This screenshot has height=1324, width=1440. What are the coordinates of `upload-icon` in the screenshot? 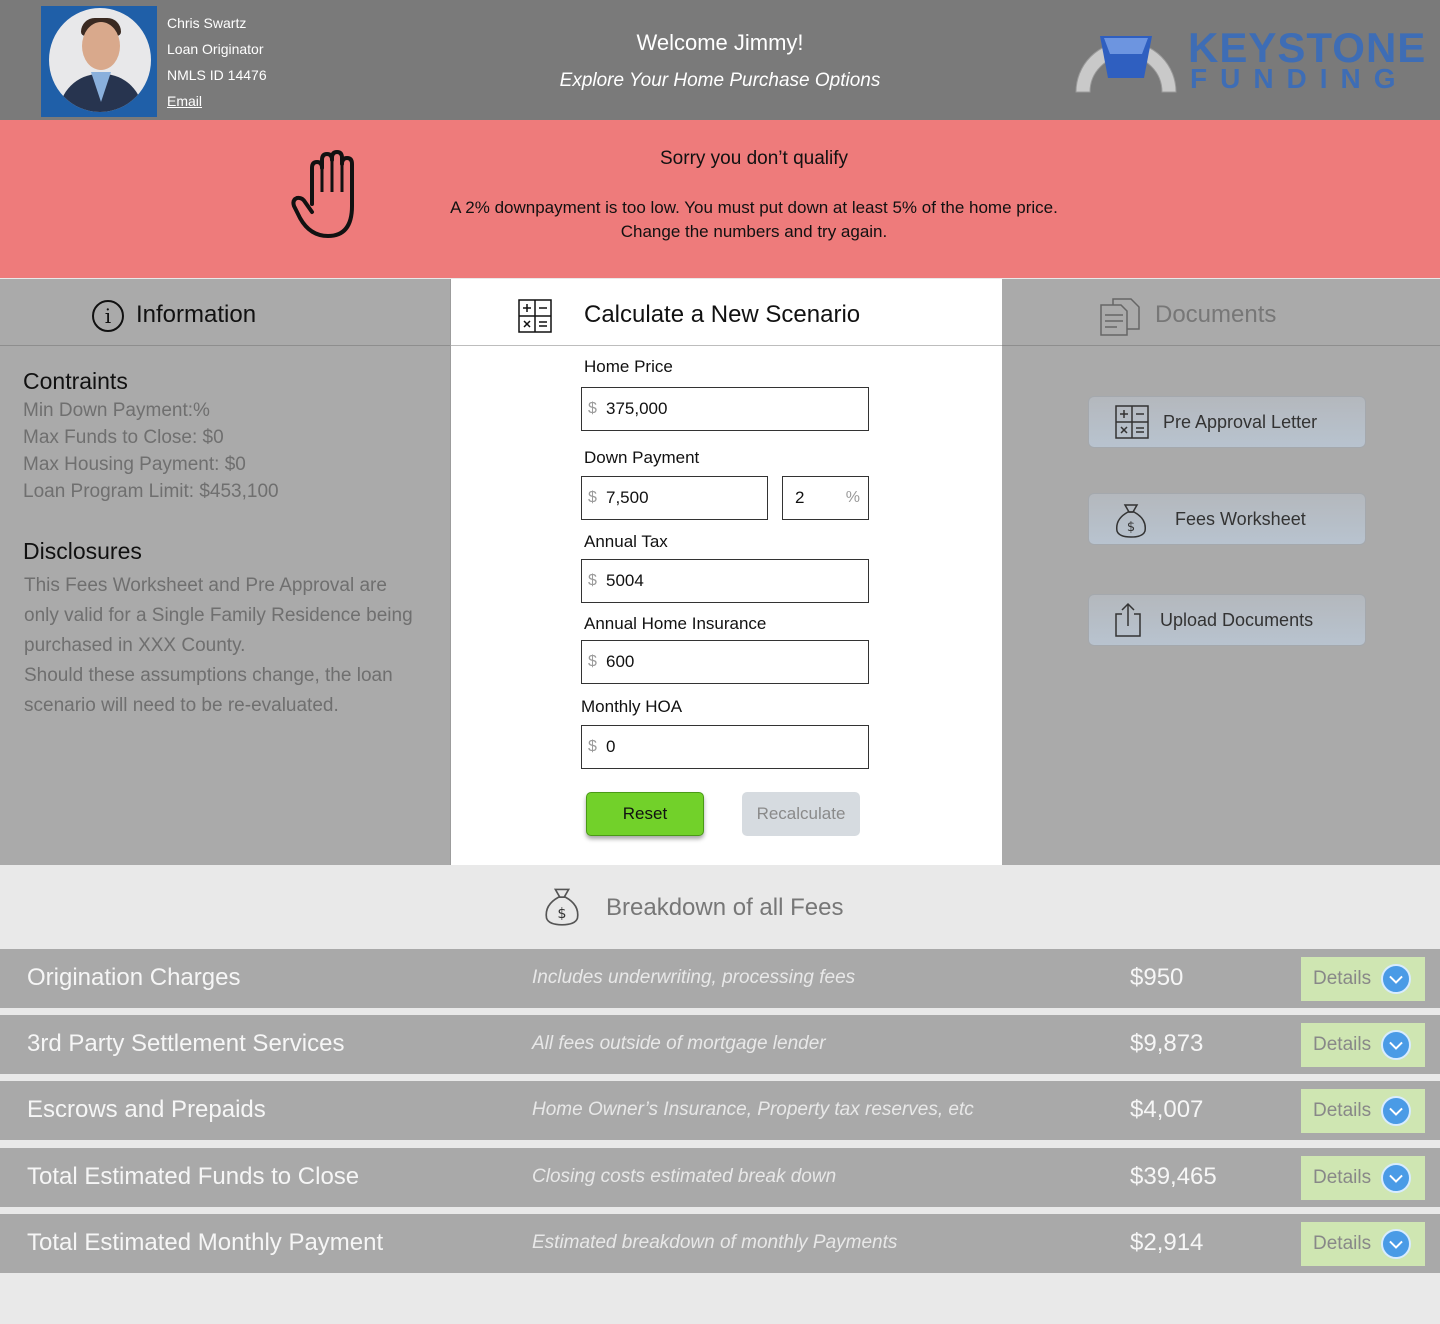 It's located at (1128, 619).